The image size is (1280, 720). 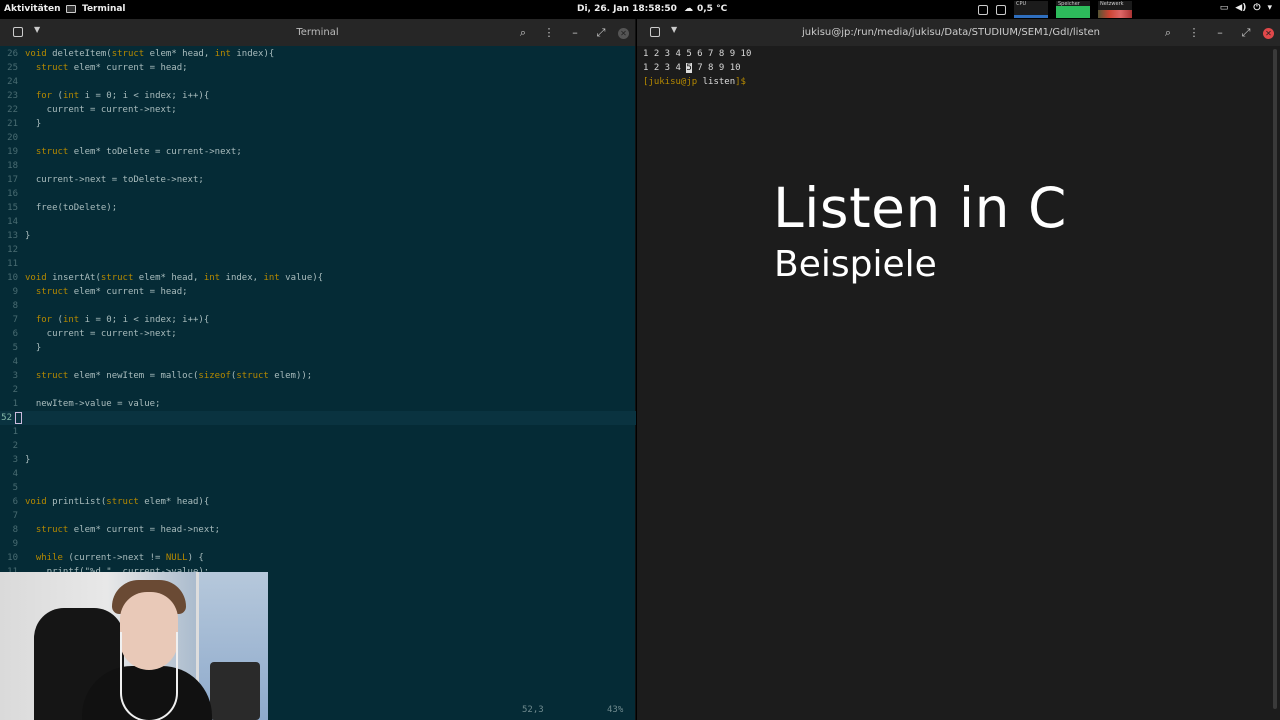 What do you see at coordinates (317, 32) in the screenshot?
I see `left-headerbar: ▼ Terminal ⌕ ⋮ – ⤢ ✕` at bounding box center [317, 32].